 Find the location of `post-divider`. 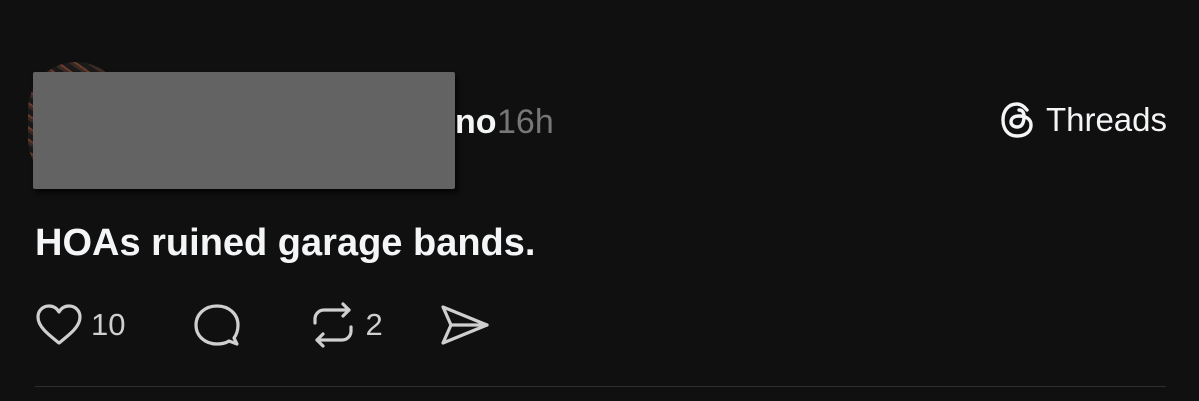

post-divider is located at coordinates (600, 386).